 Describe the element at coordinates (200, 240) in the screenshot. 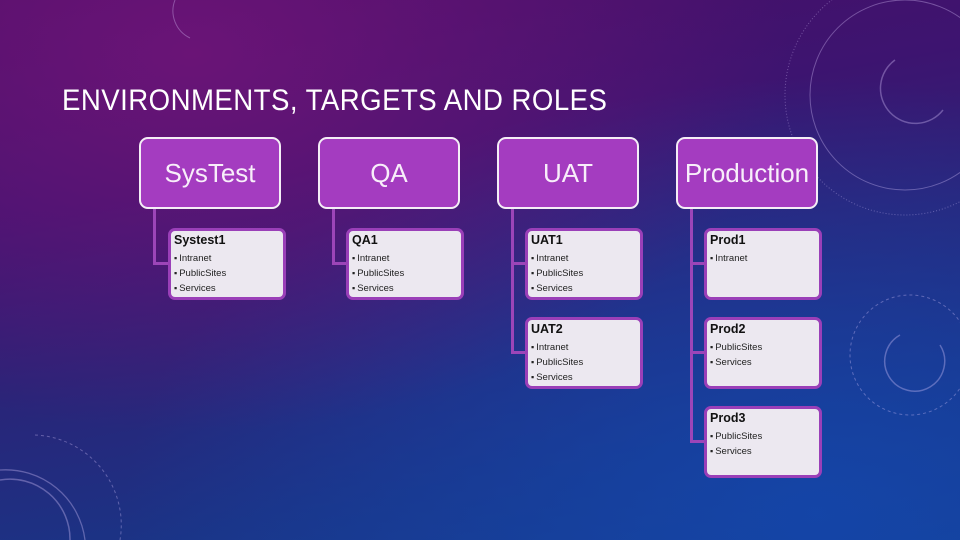

I see `target-name: Systest1` at that location.